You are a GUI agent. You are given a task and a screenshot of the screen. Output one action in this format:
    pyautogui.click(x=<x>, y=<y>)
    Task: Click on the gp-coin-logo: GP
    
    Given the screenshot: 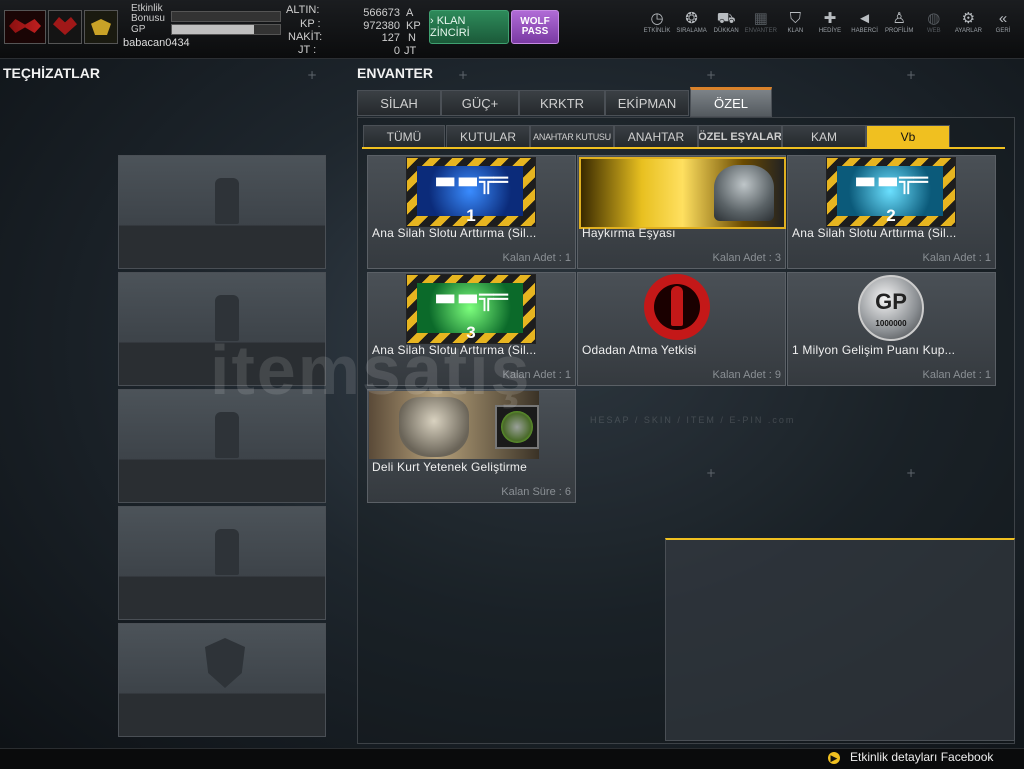 What is the action you would take?
    pyautogui.click(x=891, y=301)
    